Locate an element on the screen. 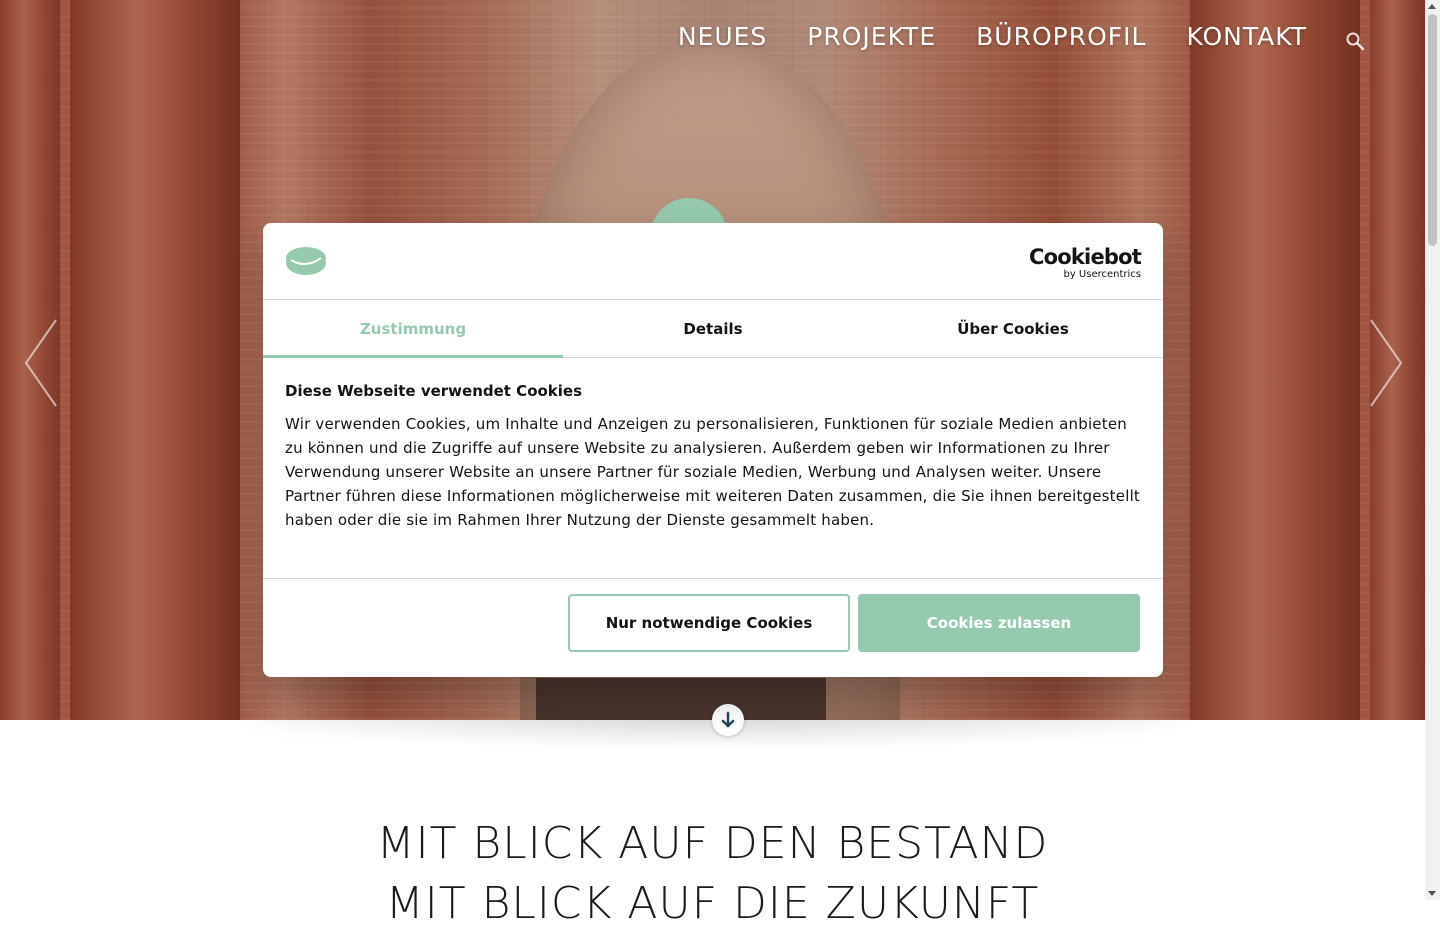  site-logo-icon is located at coordinates (306, 261).